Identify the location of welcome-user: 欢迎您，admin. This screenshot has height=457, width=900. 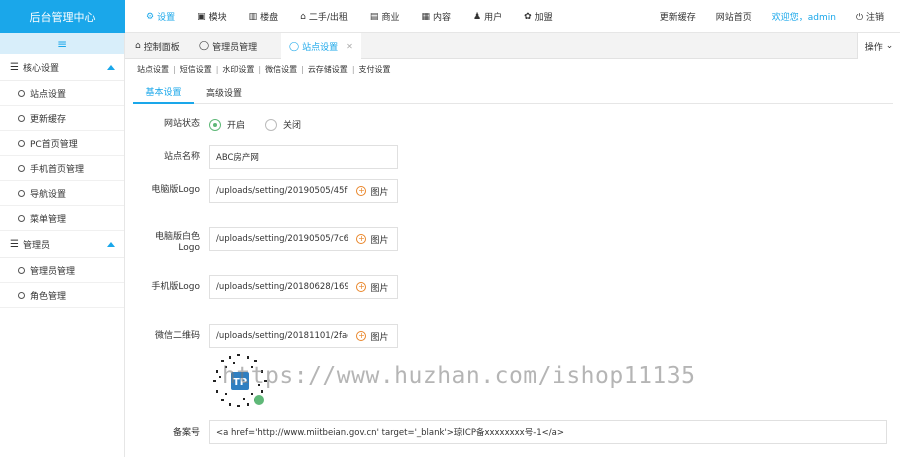
(804, 16).